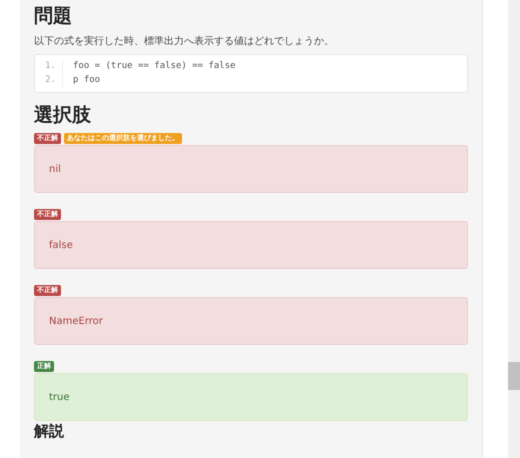 The height and width of the screenshot is (458, 520). What do you see at coordinates (251, 321) in the screenshot?
I see `choice-option: NameError` at bounding box center [251, 321].